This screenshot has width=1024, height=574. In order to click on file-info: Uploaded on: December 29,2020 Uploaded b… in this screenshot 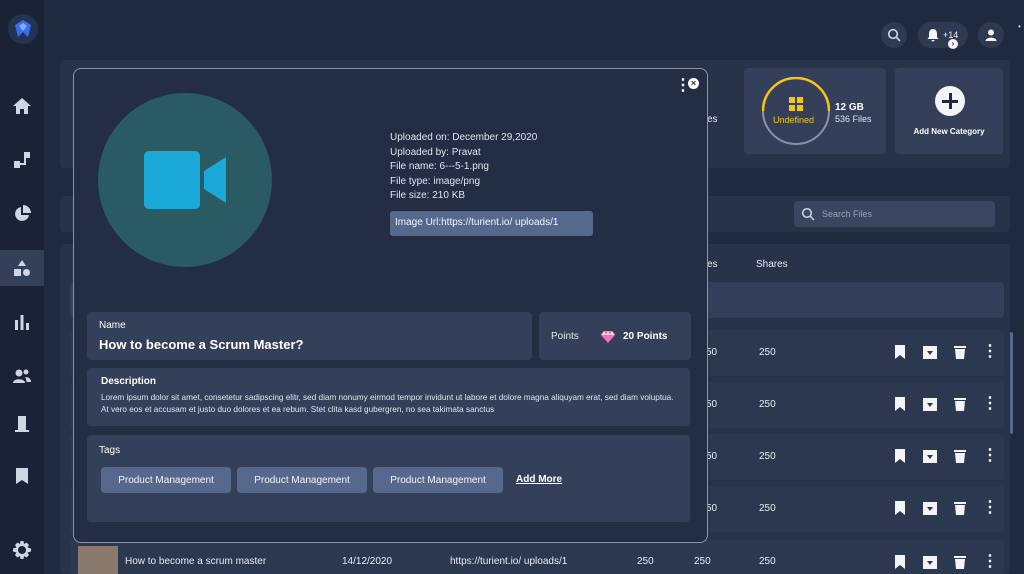, I will do `click(463, 167)`.